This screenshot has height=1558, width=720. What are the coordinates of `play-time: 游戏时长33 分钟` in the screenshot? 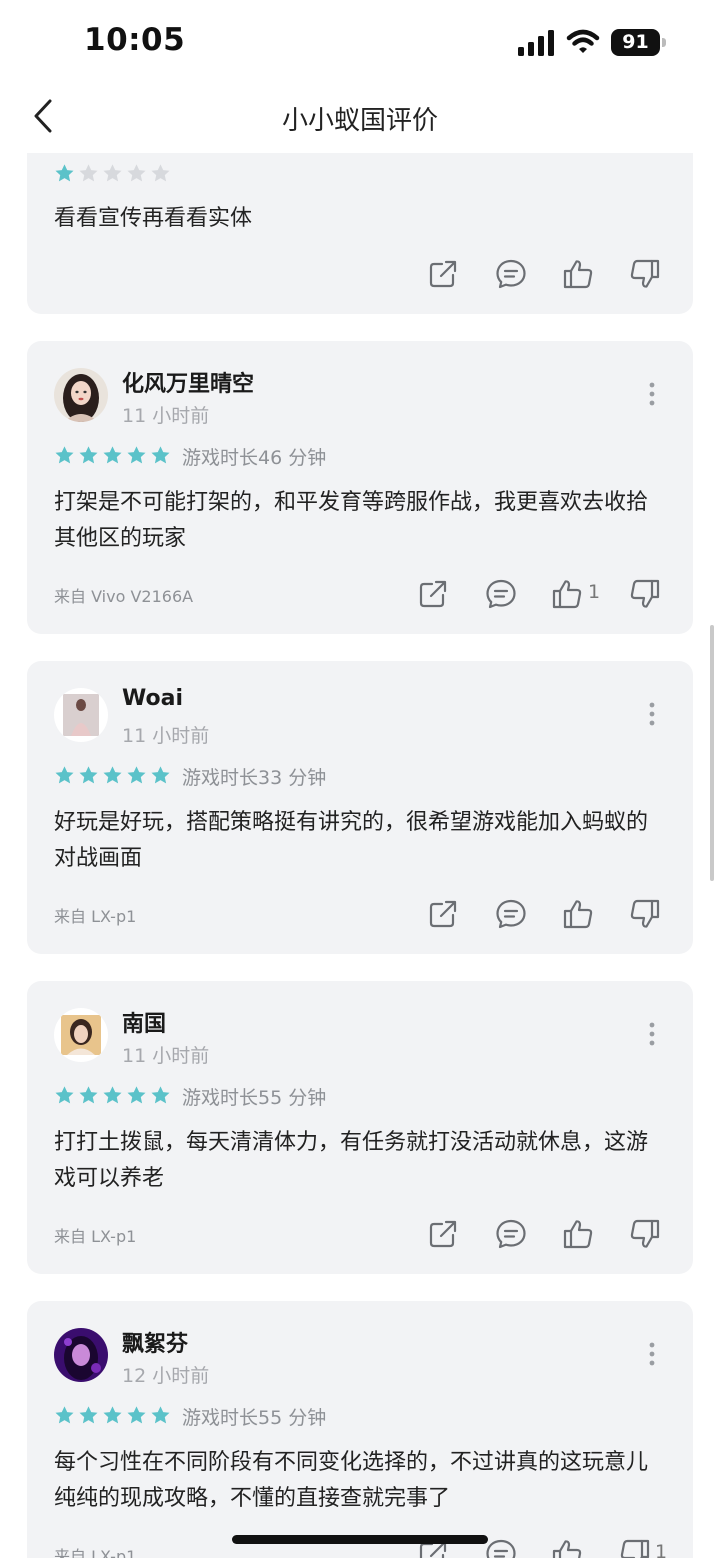 It's located at (254, 778).